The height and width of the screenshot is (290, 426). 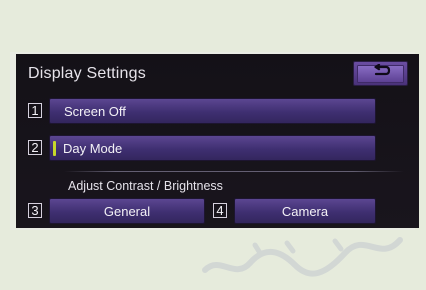 I want to click on number-label-4: 4, so click(x=220, y=210).